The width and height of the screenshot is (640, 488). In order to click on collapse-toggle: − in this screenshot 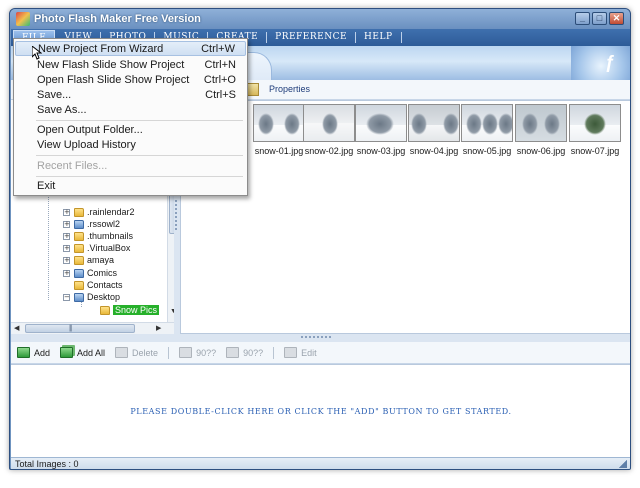, I will do `click(66, 297)`.